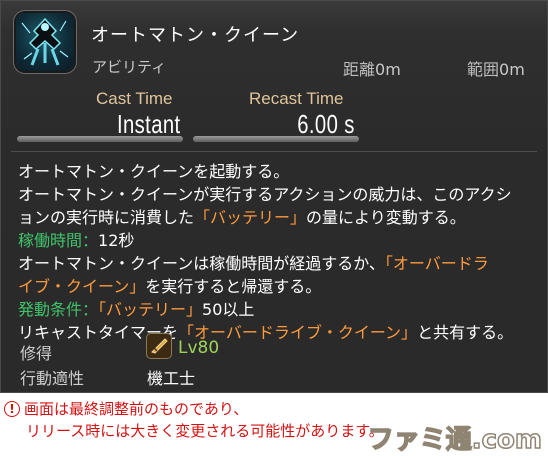 The height and width of the screenshot is (456, 548). I want to click on overdrive-keyword: 「オーバードラ, so click(436, 263).